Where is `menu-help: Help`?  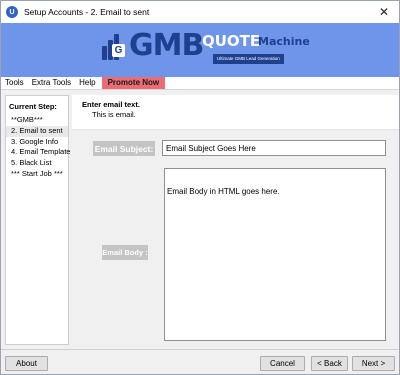
menu-help: Help is located at coordinates (87, 83).